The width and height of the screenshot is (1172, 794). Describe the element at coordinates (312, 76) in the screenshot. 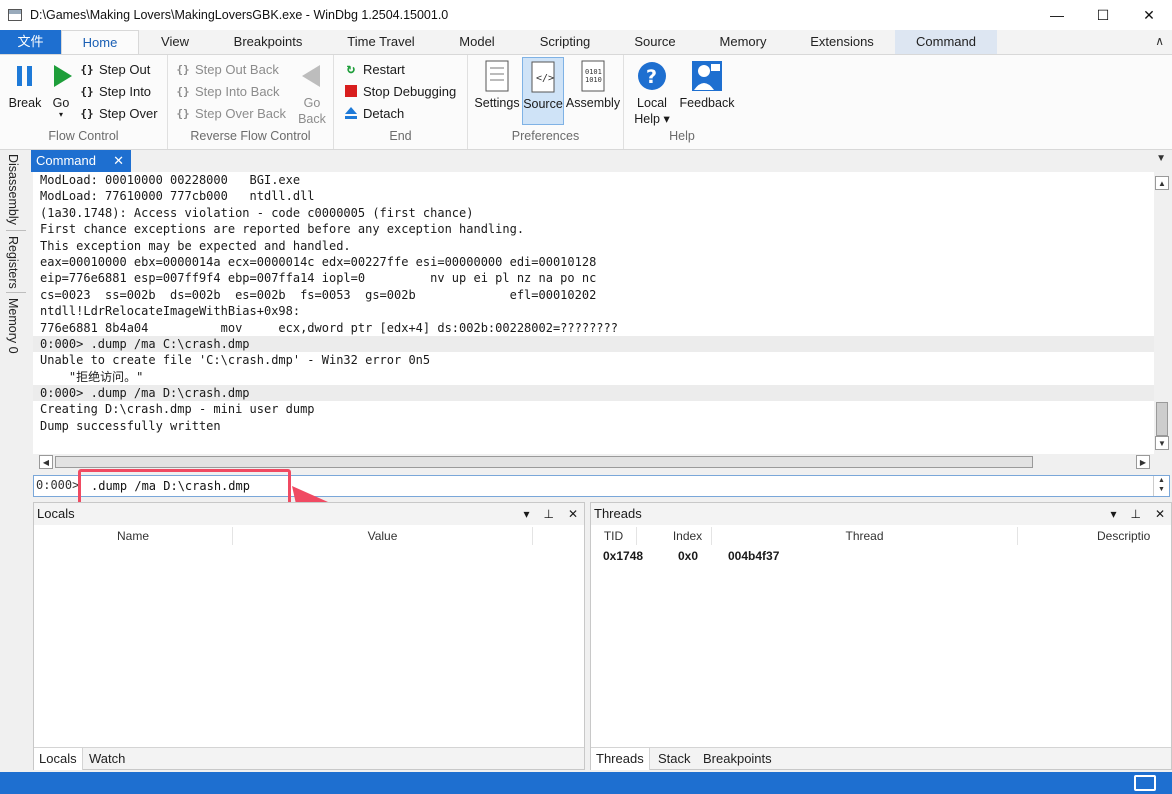

I see `go-back-icon` at that location.